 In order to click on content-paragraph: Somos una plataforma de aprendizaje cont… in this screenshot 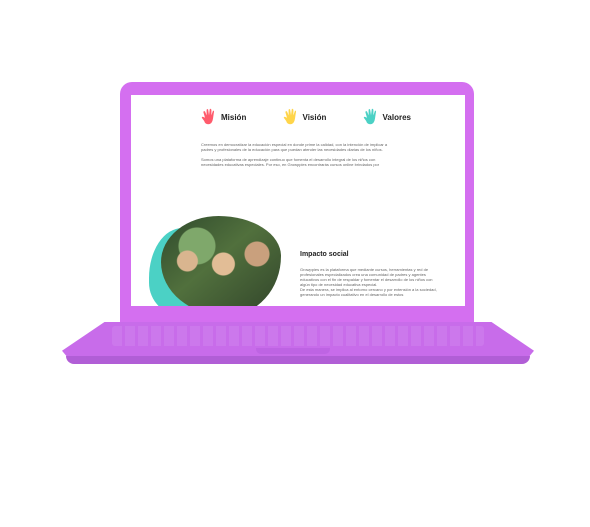, I will do `click(290, 162)`.